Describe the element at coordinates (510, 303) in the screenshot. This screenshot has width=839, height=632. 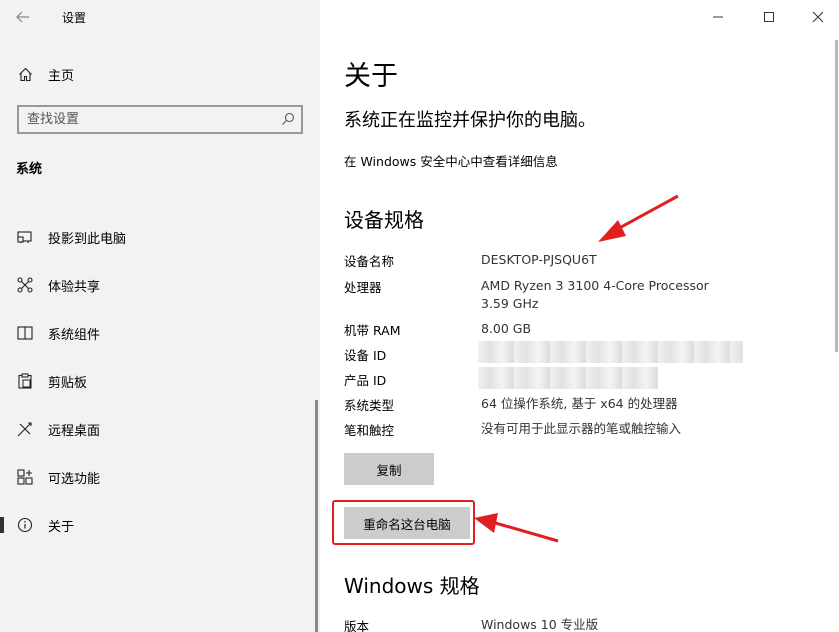
I see `spec-value-line2: 3.59 GHz` at that location.